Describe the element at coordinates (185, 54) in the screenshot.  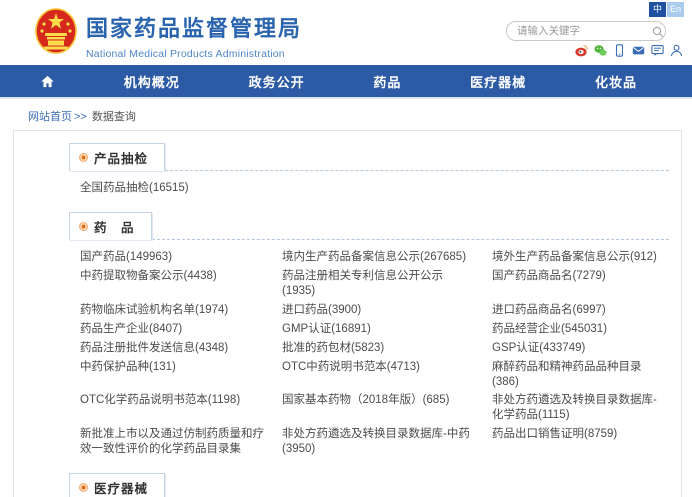
I see `site-subtitle: National Medical Products Administration` at that location.